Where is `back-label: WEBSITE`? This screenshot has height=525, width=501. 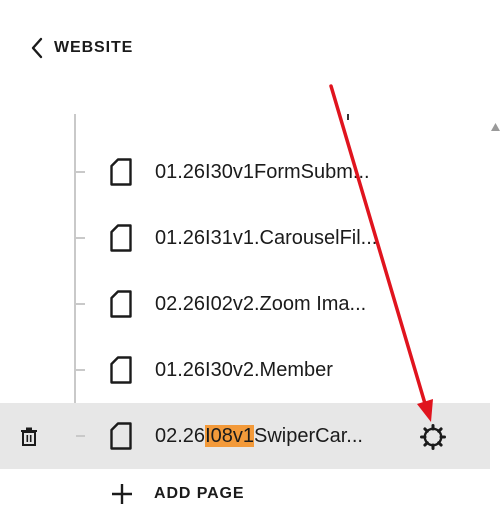
back-label: WEBSITE is located at coordinates (94, 47).